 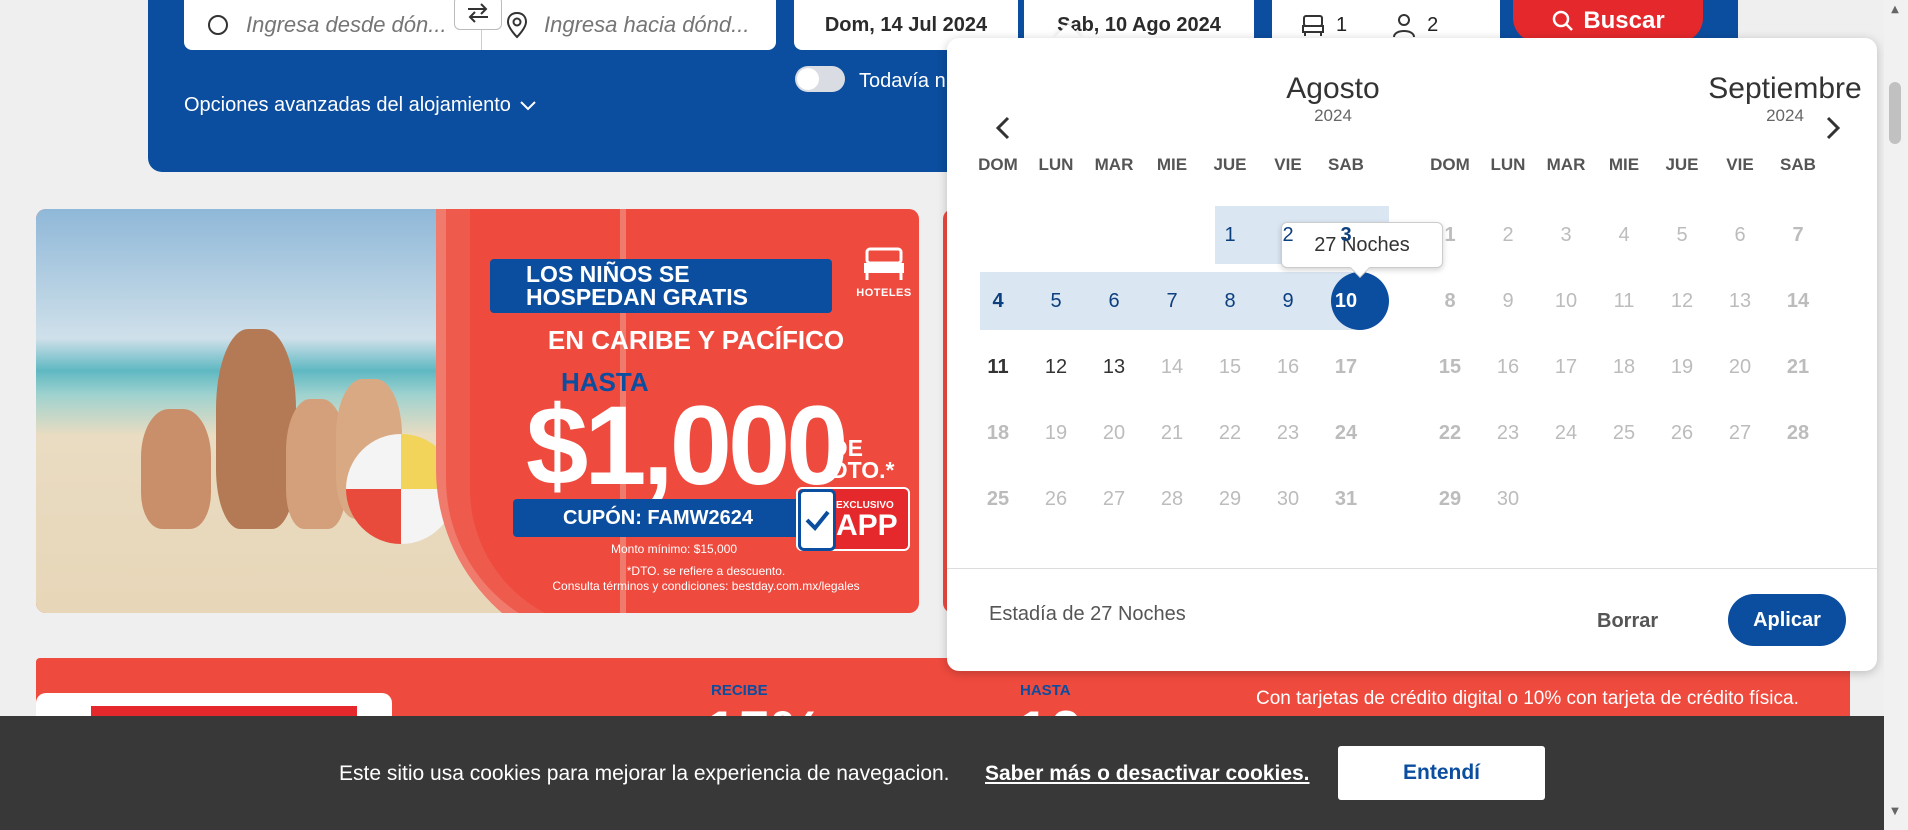 What do you see at coordinates (1798, 301) in the screenshot?
I see `day-sep-14: 14` at bounding box center [1798, 301].